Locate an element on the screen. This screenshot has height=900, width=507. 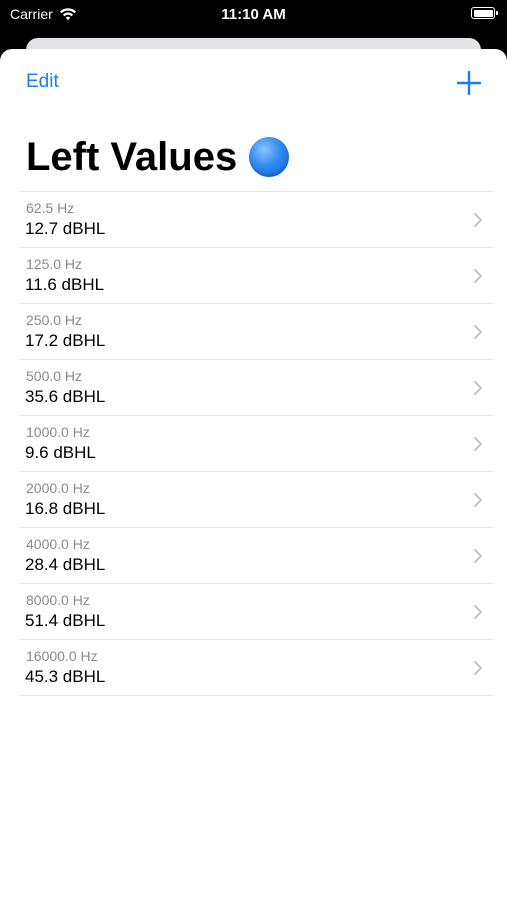
page-title-text: Left Values is located at coordinates (132, 157).